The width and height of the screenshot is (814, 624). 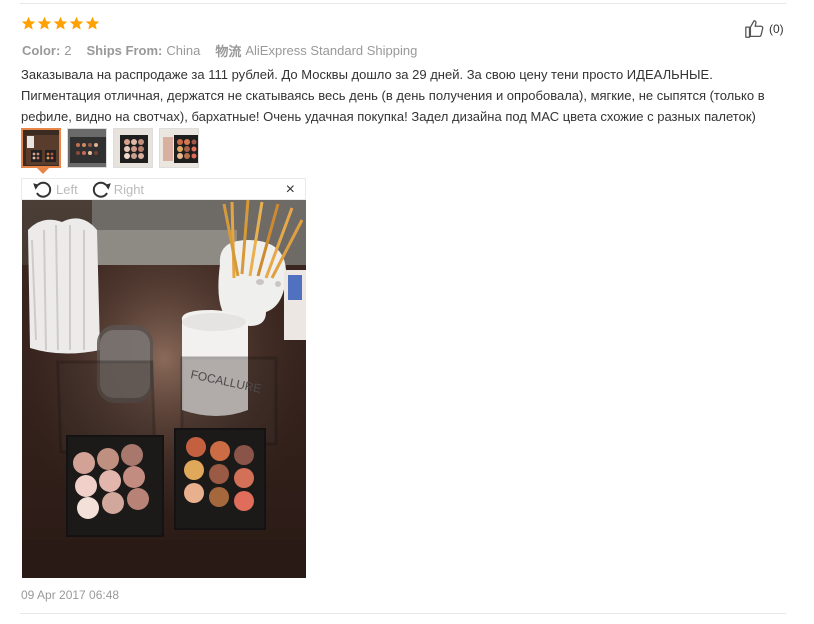 I want to click on top-divider, so click(x=403, y=3).